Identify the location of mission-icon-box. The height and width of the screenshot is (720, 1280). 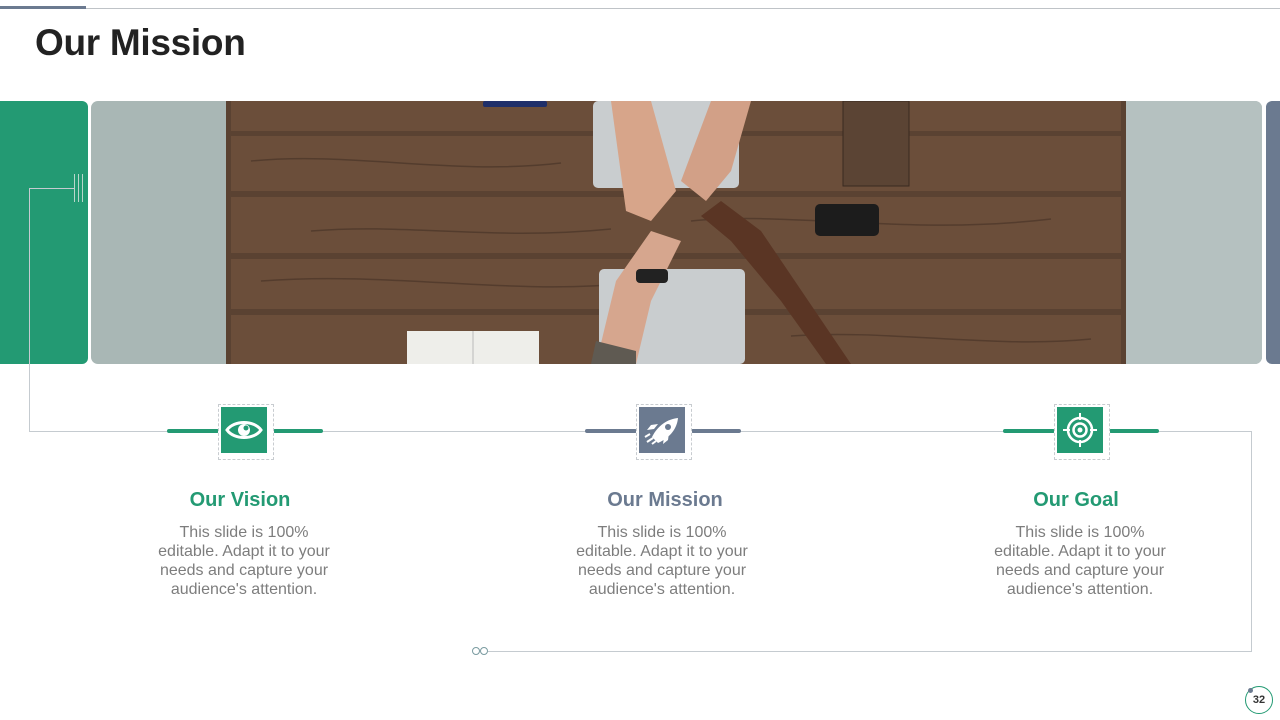
(662, 430).